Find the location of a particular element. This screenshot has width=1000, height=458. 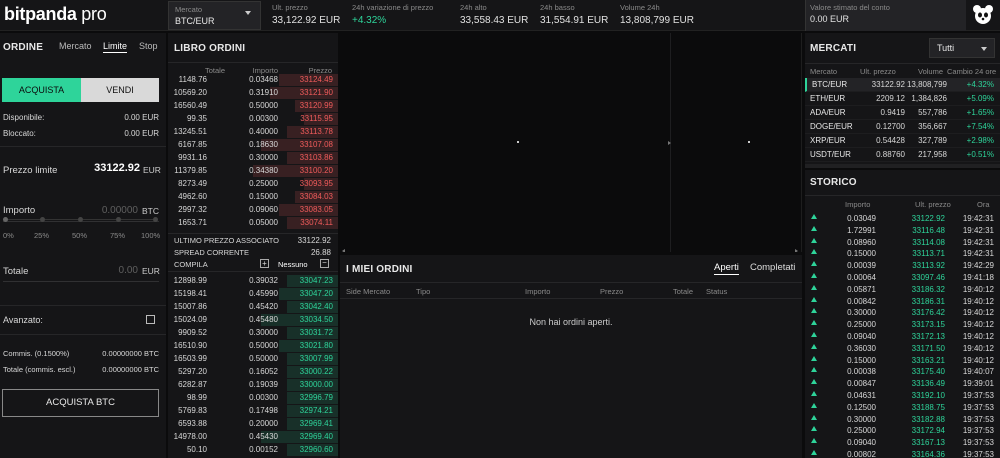

history-row: 0.00802 33164.36 19:37:53 is located at coordinates (902, 453).